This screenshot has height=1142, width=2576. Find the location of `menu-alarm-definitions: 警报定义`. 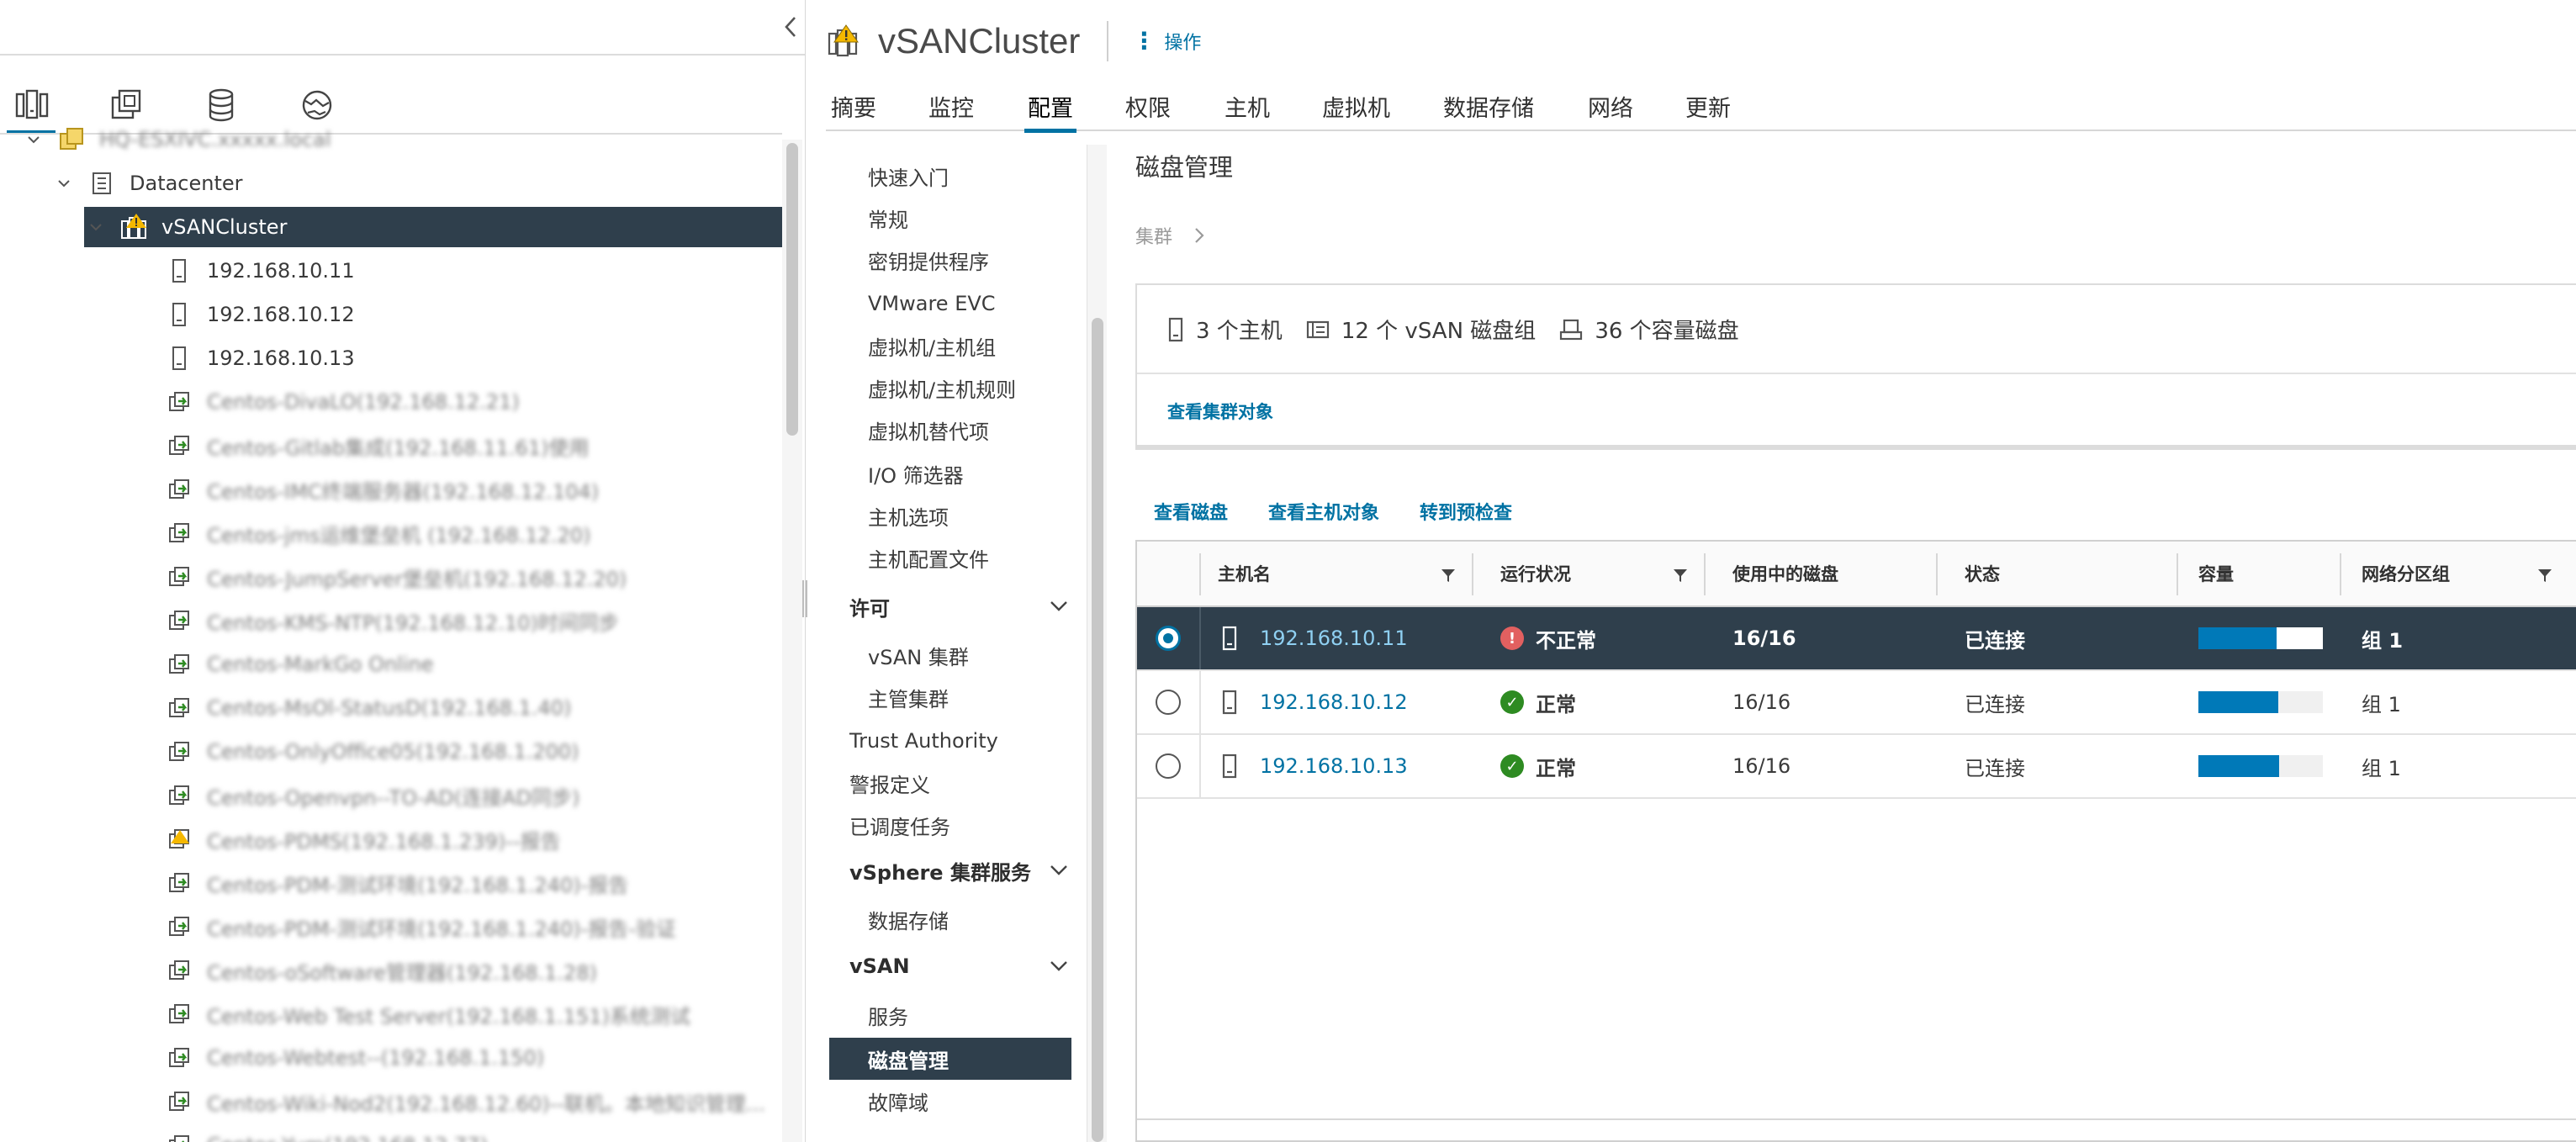

menu-alarm-definitions: 警报定义 is located at coordinates (889, 783).